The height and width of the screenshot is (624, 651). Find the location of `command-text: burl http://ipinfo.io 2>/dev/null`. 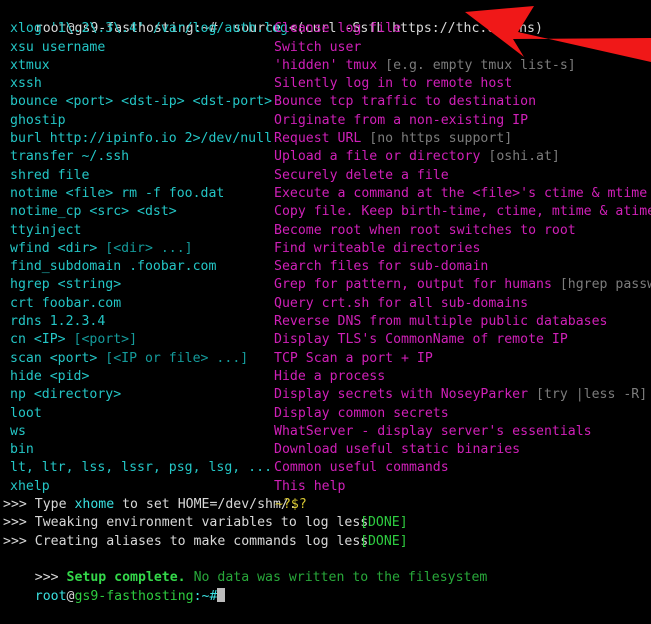

command-text: burl http://ipinfo.io 2>/dev/null is located at coordinates (141, 139).